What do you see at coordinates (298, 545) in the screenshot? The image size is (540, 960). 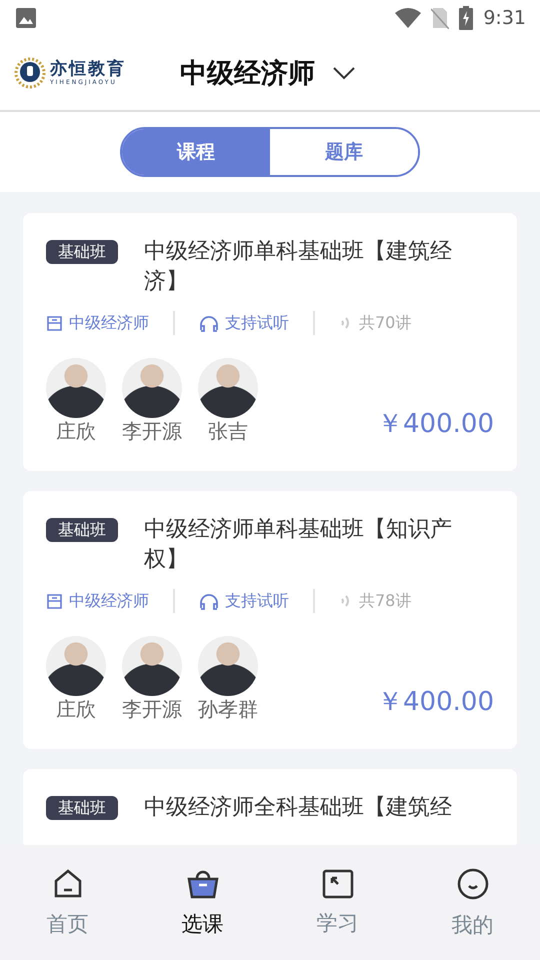 I see `course-title: 中级经济师单科基础班【知识产权】` at bounding box center [298, 545].